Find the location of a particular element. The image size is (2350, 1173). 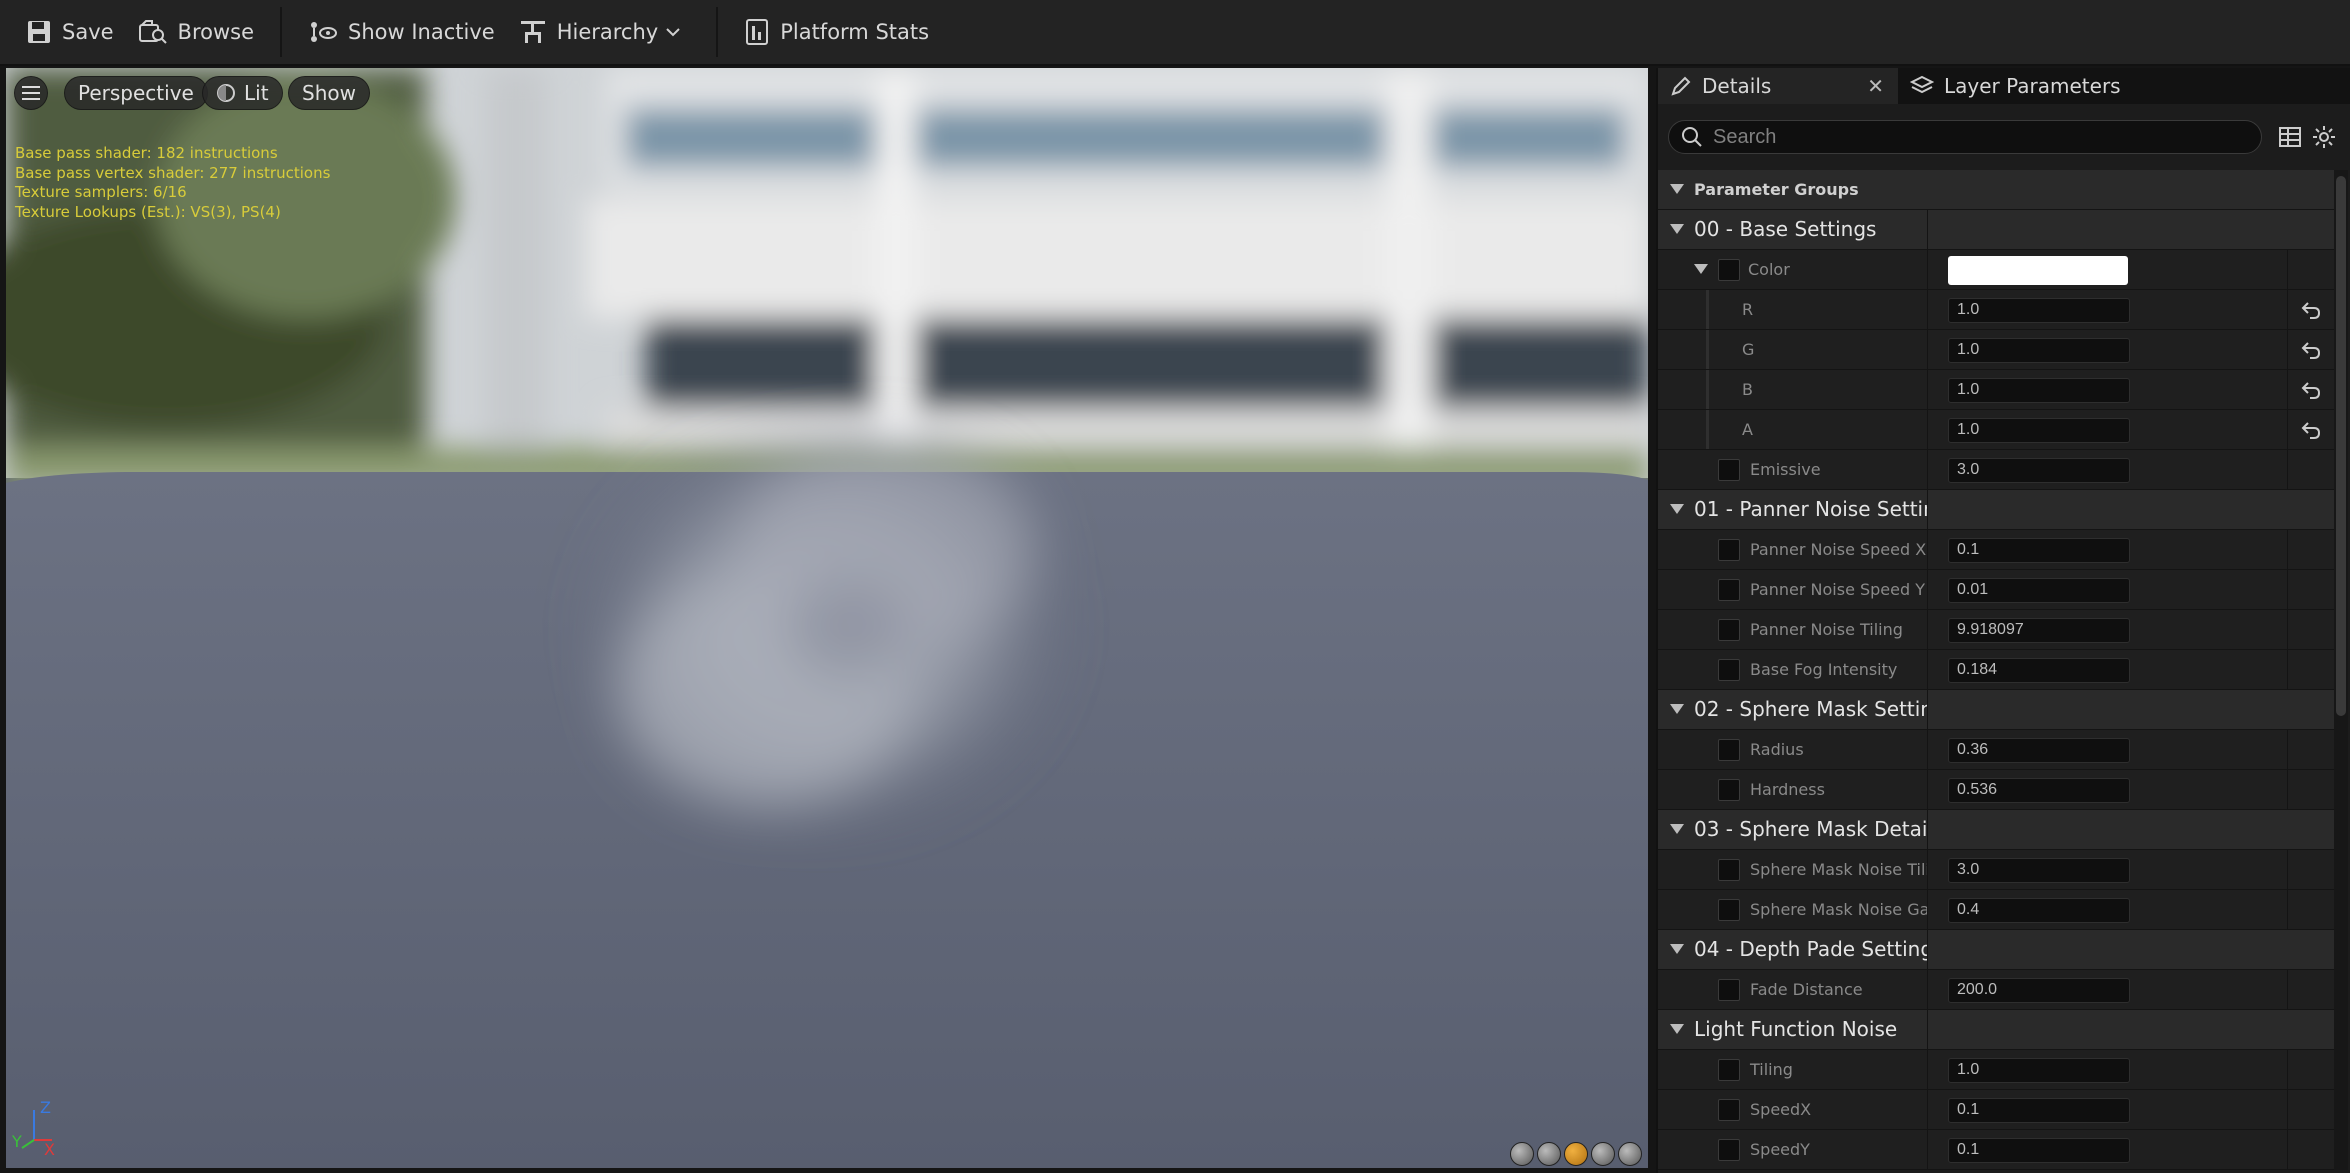

group-row: Light Function Noise is located at coordinates (1996, 1030).